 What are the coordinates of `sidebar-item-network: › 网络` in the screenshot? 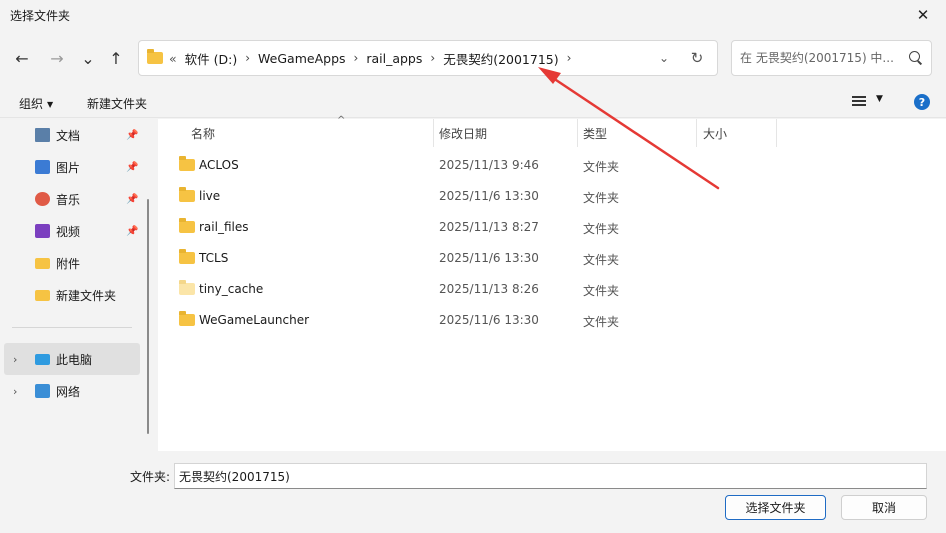 It's located at (71, 391).